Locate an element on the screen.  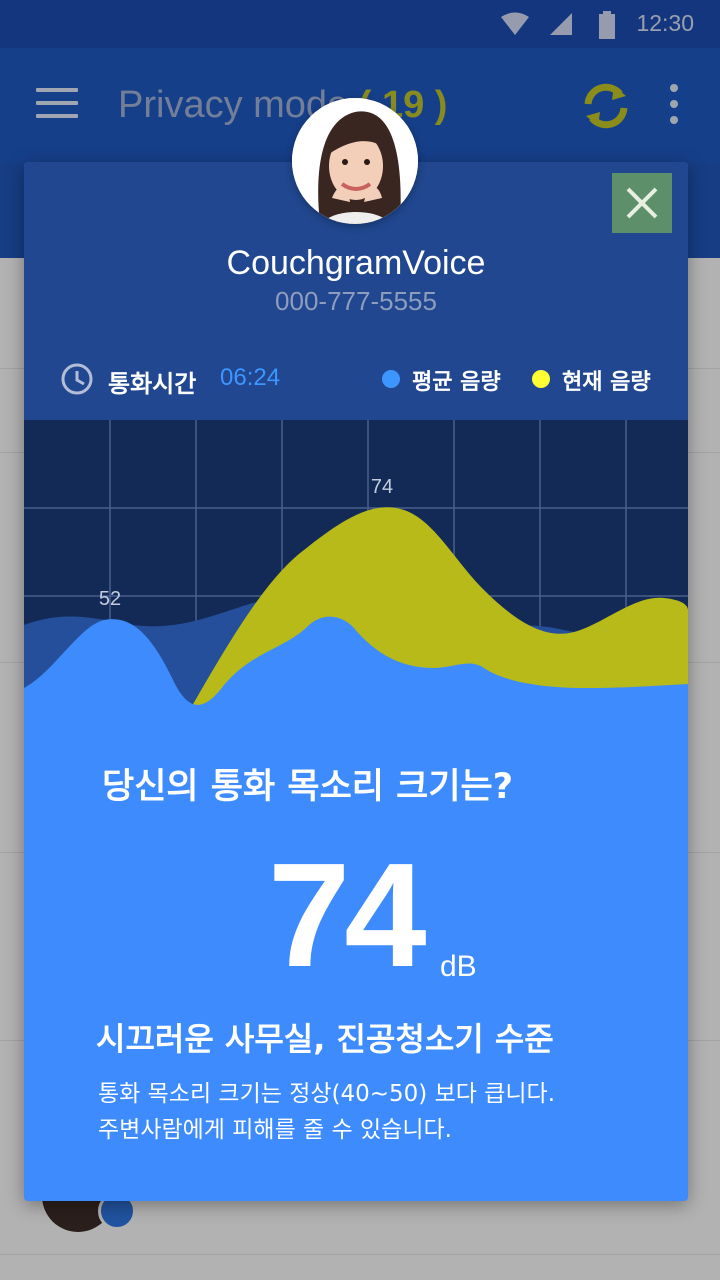
volume-value: 74 is located at coordinates (347, 915).